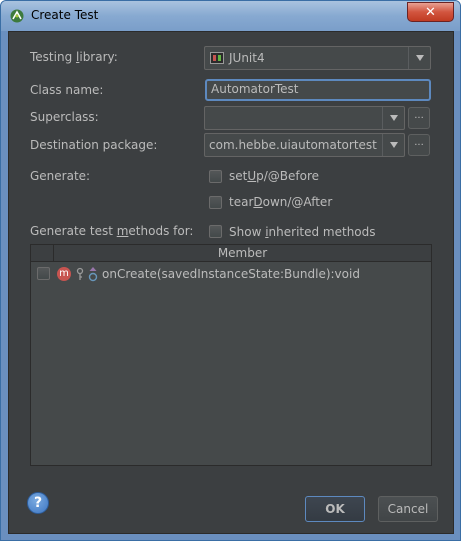 This screenshot has width=461, height=541. What do you see at coordinates (74, 57) in the screenshot?
I see `testing-library-label: Testing library:` at bounding box center [74, 57].